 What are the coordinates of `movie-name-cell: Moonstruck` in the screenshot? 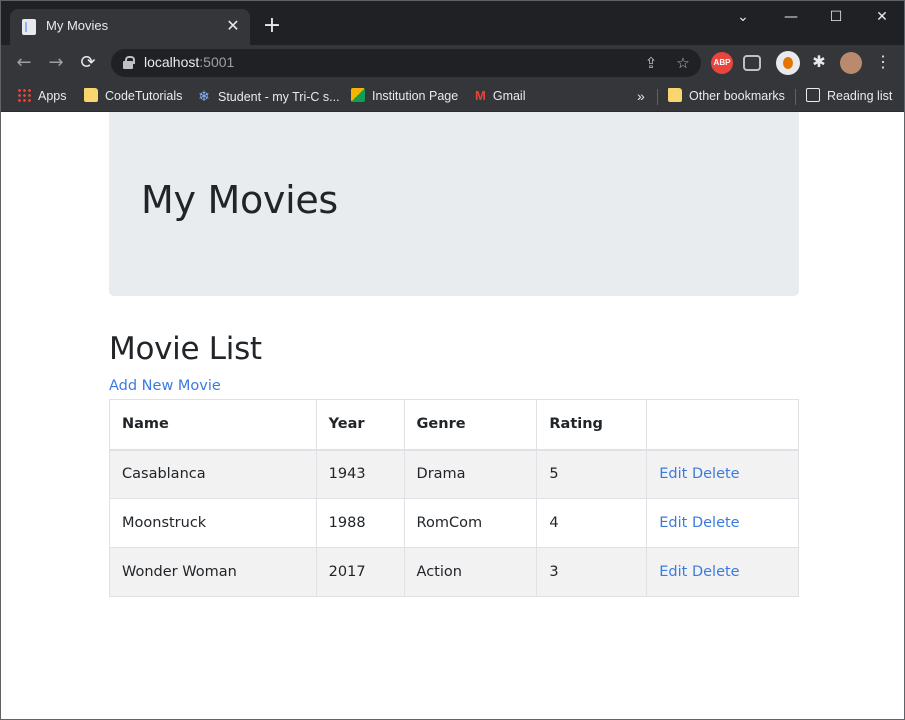 It's located at (213, 523).